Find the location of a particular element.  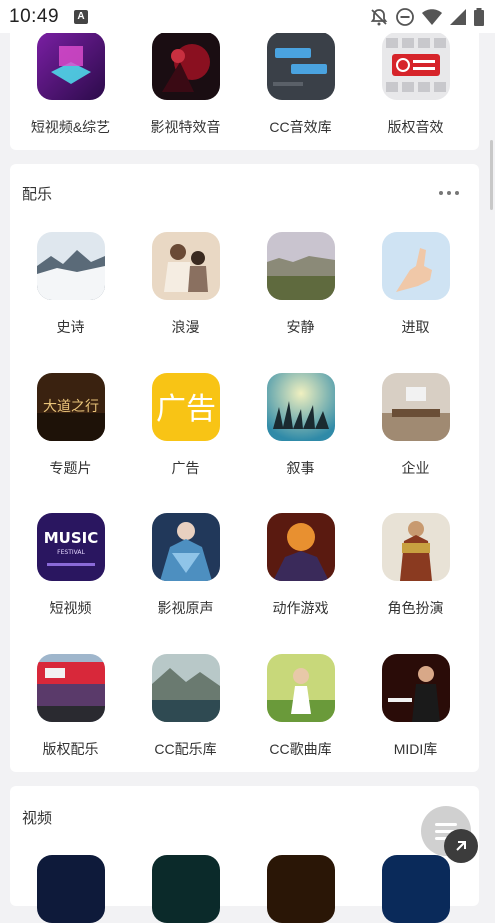

music-tile-cc-music: CC配乐库 is located at coordinates (185, 706).